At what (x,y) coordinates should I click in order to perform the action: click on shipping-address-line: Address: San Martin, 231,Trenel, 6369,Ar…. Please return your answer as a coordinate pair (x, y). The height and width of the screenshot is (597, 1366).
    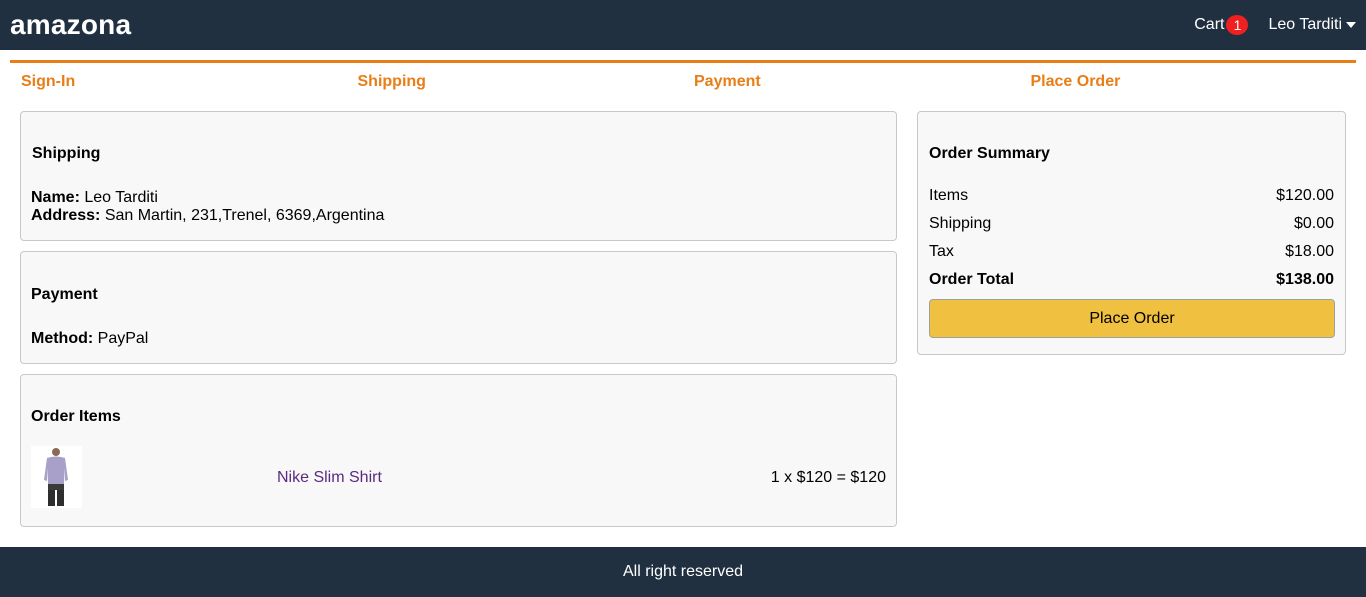
    Looking at the image, I should click on (207, 216).